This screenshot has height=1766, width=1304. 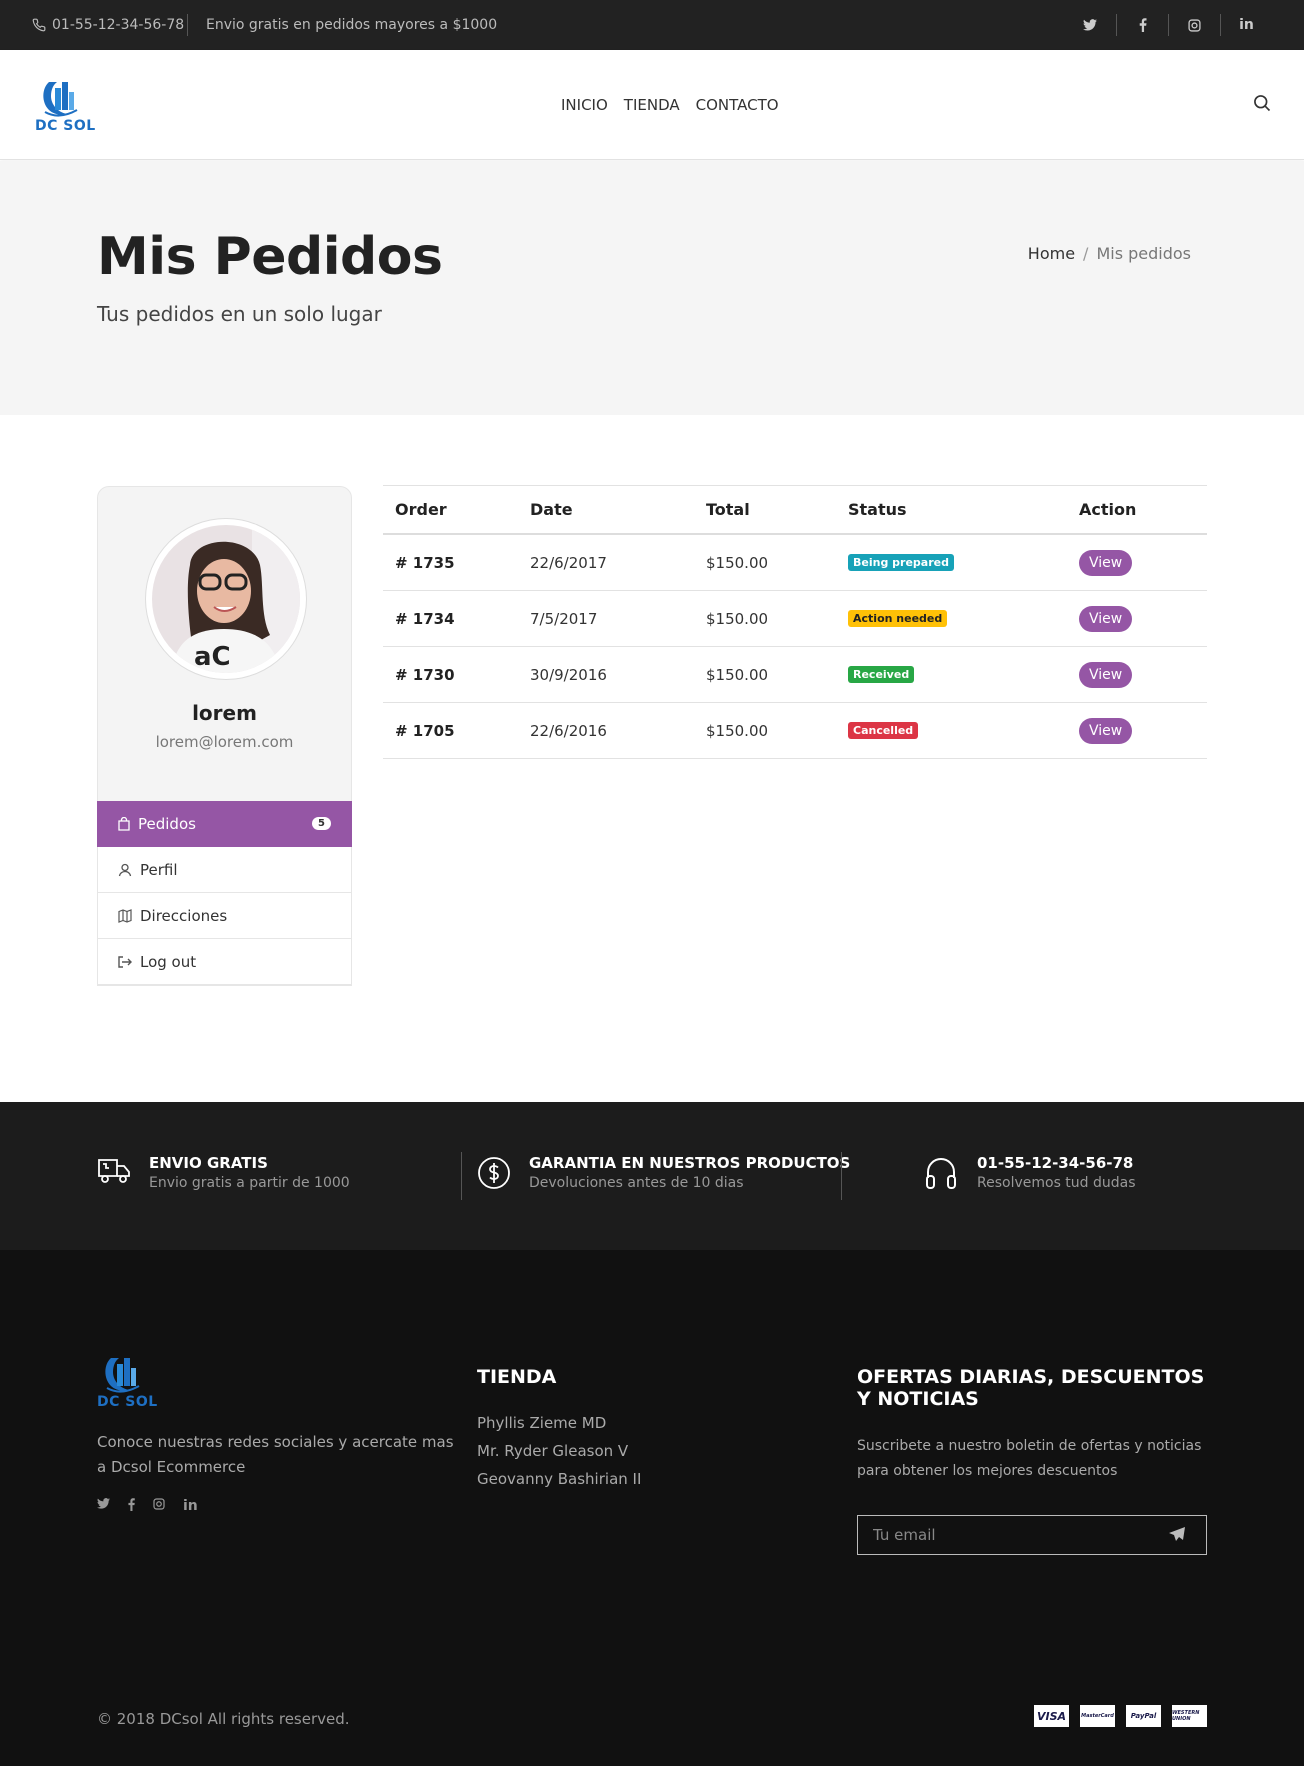 I want to click on column-header-date: Date, so click(x=551, y=509).